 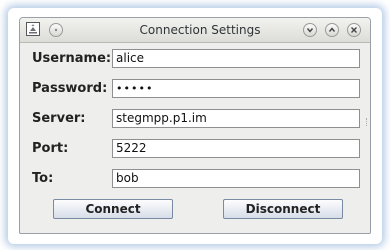 What do you see at coordinates (33, 29) in the screenshot?
I see `java-app-icon` at bounding box center [33, 29].